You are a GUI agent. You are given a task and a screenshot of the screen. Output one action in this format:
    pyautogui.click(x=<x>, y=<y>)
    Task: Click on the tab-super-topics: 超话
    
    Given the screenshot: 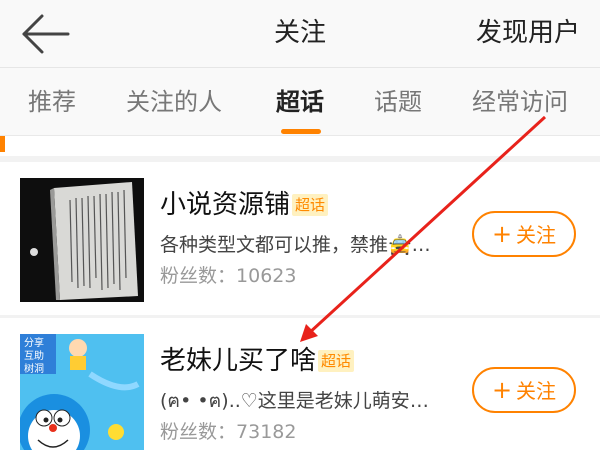 What is the action you would take?
    pyautogui.click(x=300, y=102)
    